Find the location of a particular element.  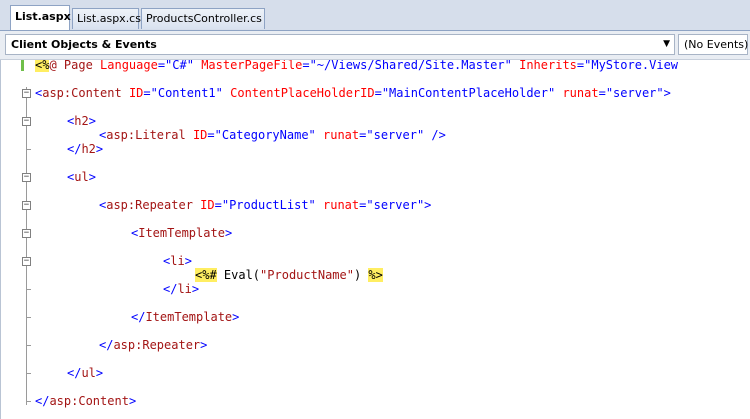

code-line: </asp:Content> is located at coordinates (86, 401).